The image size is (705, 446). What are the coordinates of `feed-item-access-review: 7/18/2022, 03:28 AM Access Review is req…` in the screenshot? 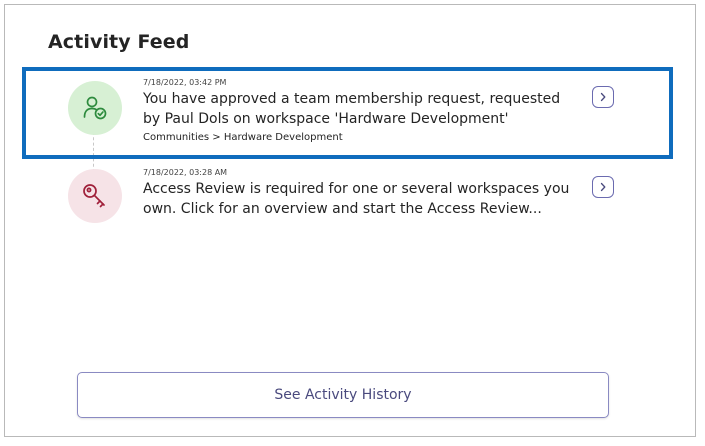 It's located at (347, 197).